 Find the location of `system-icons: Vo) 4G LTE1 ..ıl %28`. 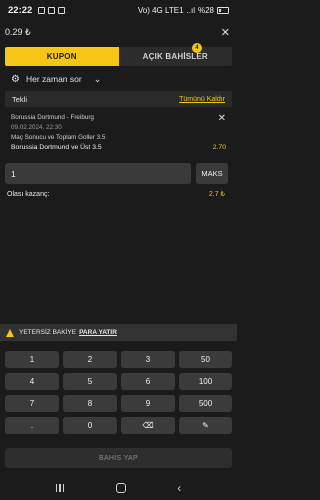

system-icons: Vo) 4G LTE1 ..ıl %28 is located at coordinates (183, 10).